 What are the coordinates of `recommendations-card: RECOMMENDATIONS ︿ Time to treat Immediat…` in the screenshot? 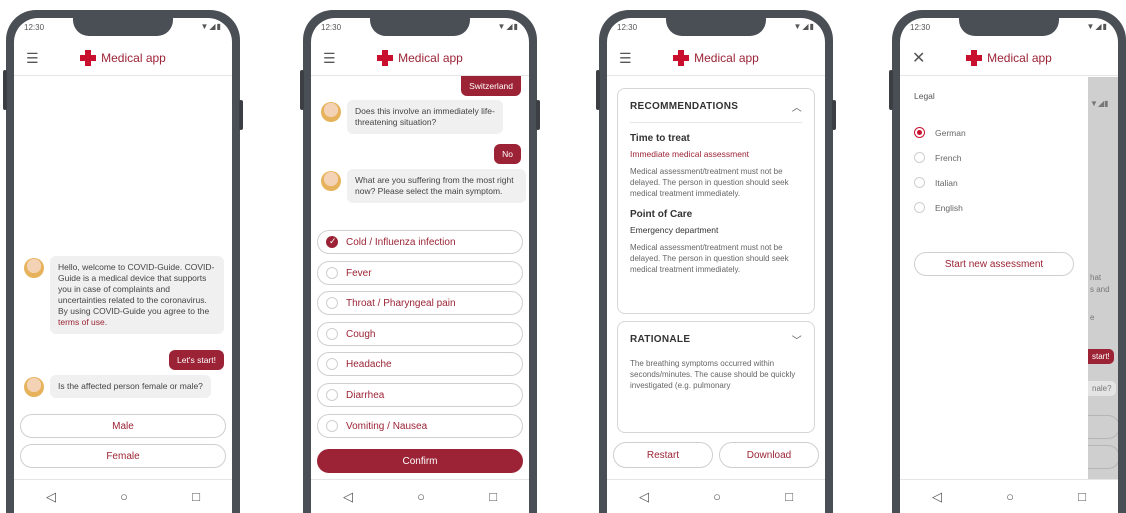 It's located at (716, 201).